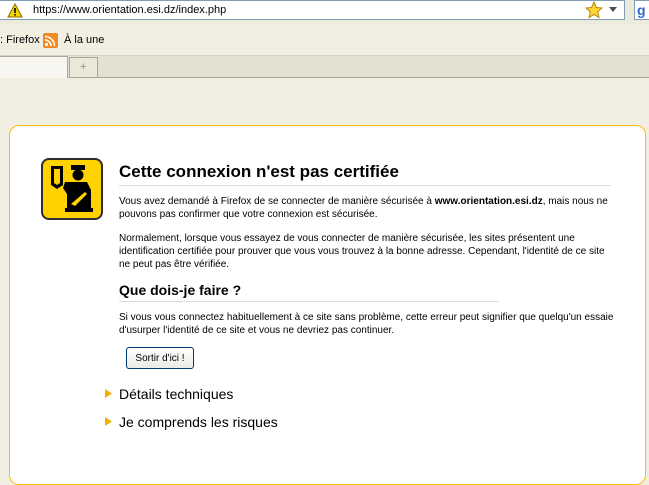 The height and width of the screenshot is (485, 649). I want to click on bookmarks-toolbar: : Firefox À la une, so click(324, 40).